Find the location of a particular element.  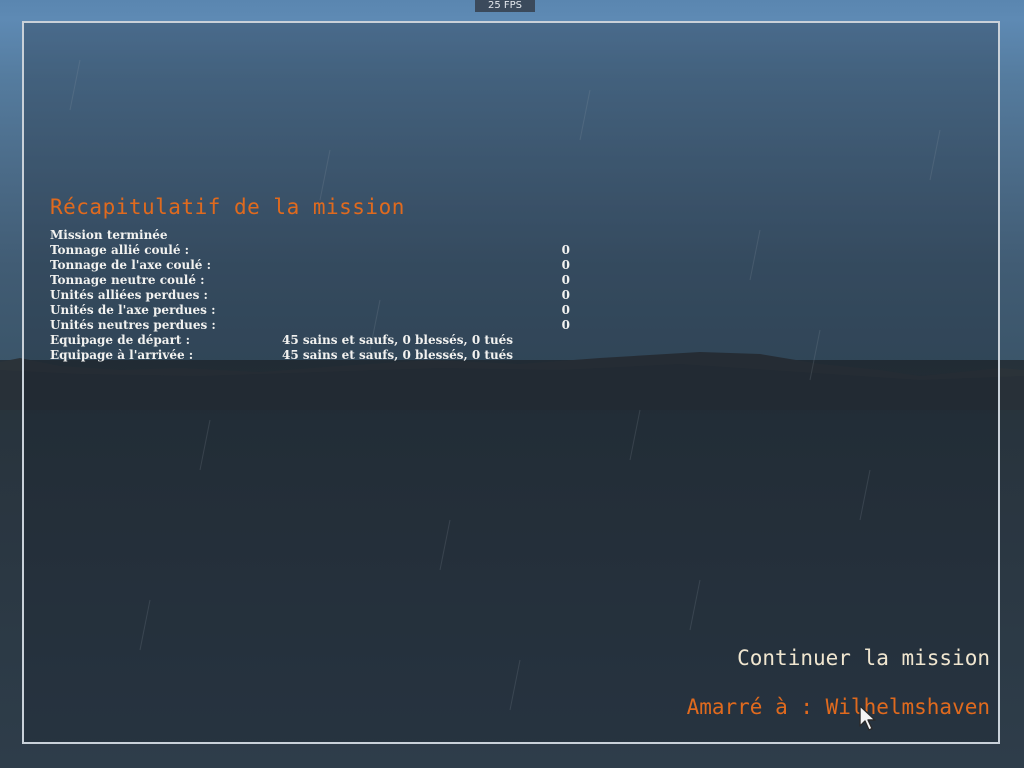

stat-row-allied-units: Unités alliées perdues : 0 is located at coordinates (311, 295).